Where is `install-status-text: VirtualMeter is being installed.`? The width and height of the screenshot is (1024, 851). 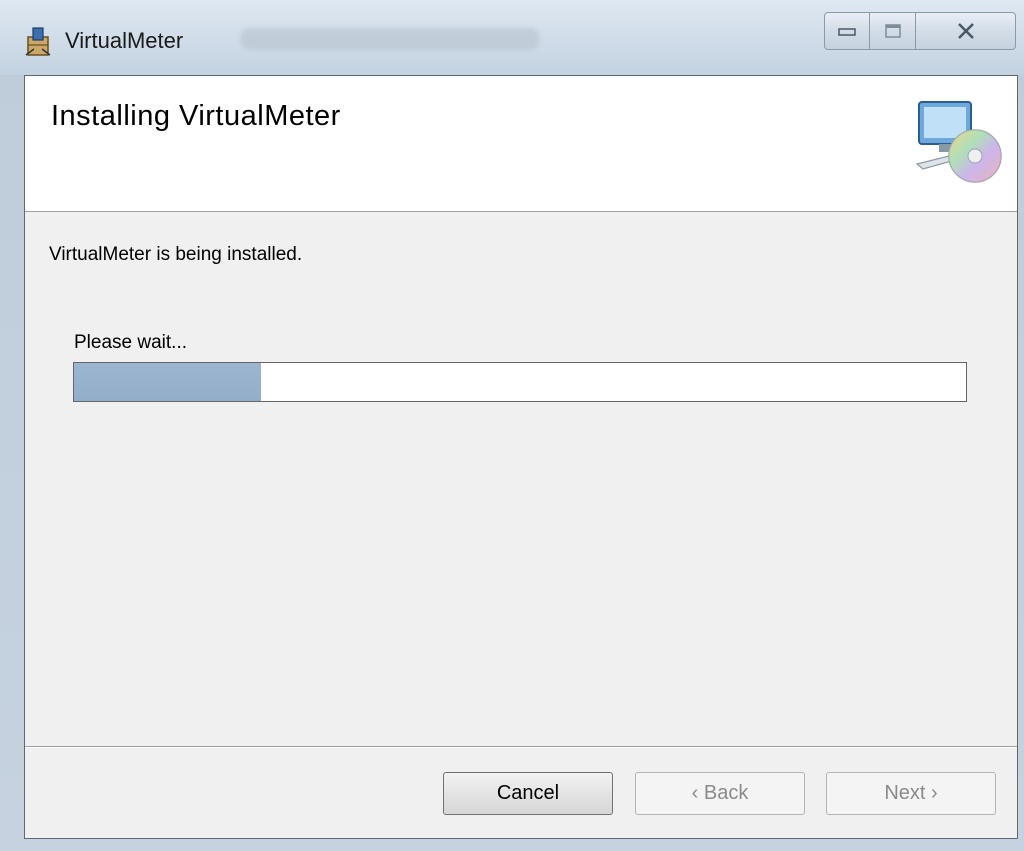 install-status-text: VirtualMeter is being installed. is located at coordinates (176, 254).